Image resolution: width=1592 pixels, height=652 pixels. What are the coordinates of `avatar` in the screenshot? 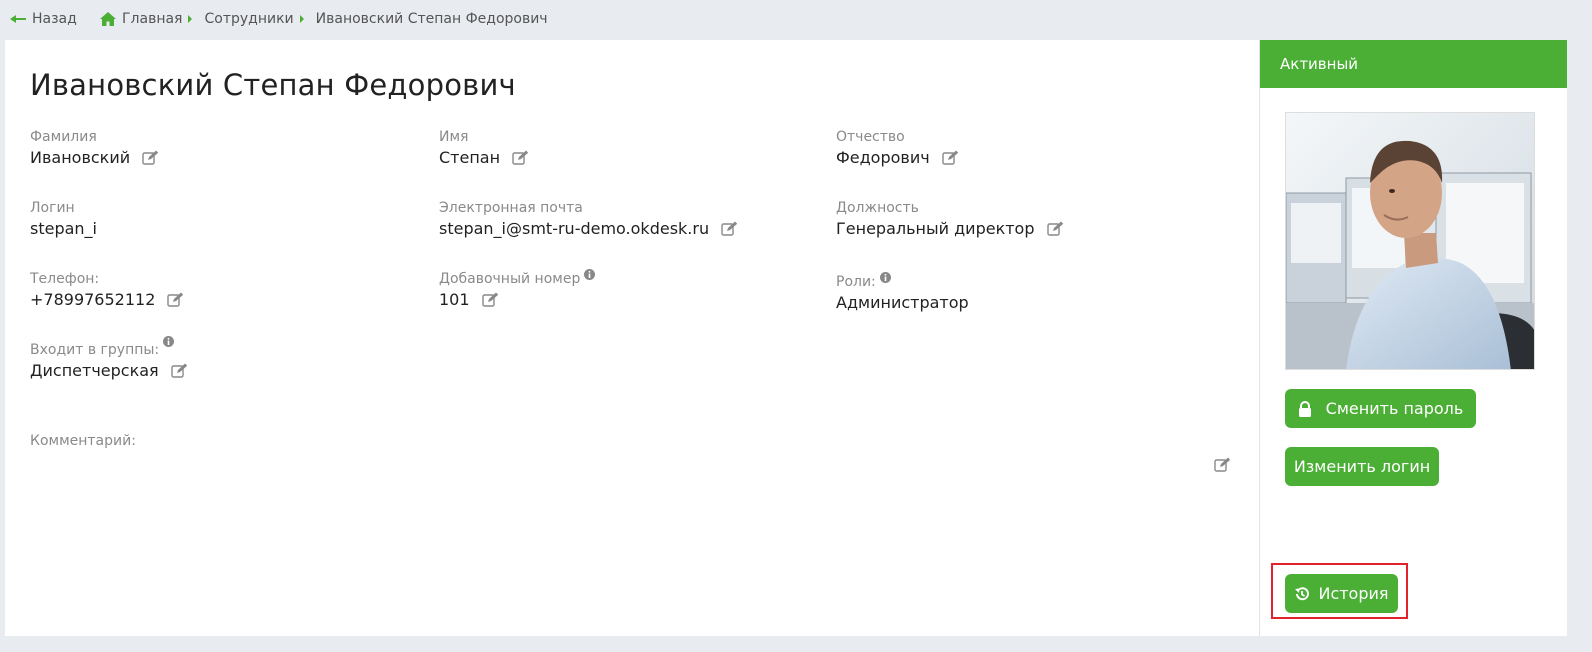 It's located at (1410, 241).